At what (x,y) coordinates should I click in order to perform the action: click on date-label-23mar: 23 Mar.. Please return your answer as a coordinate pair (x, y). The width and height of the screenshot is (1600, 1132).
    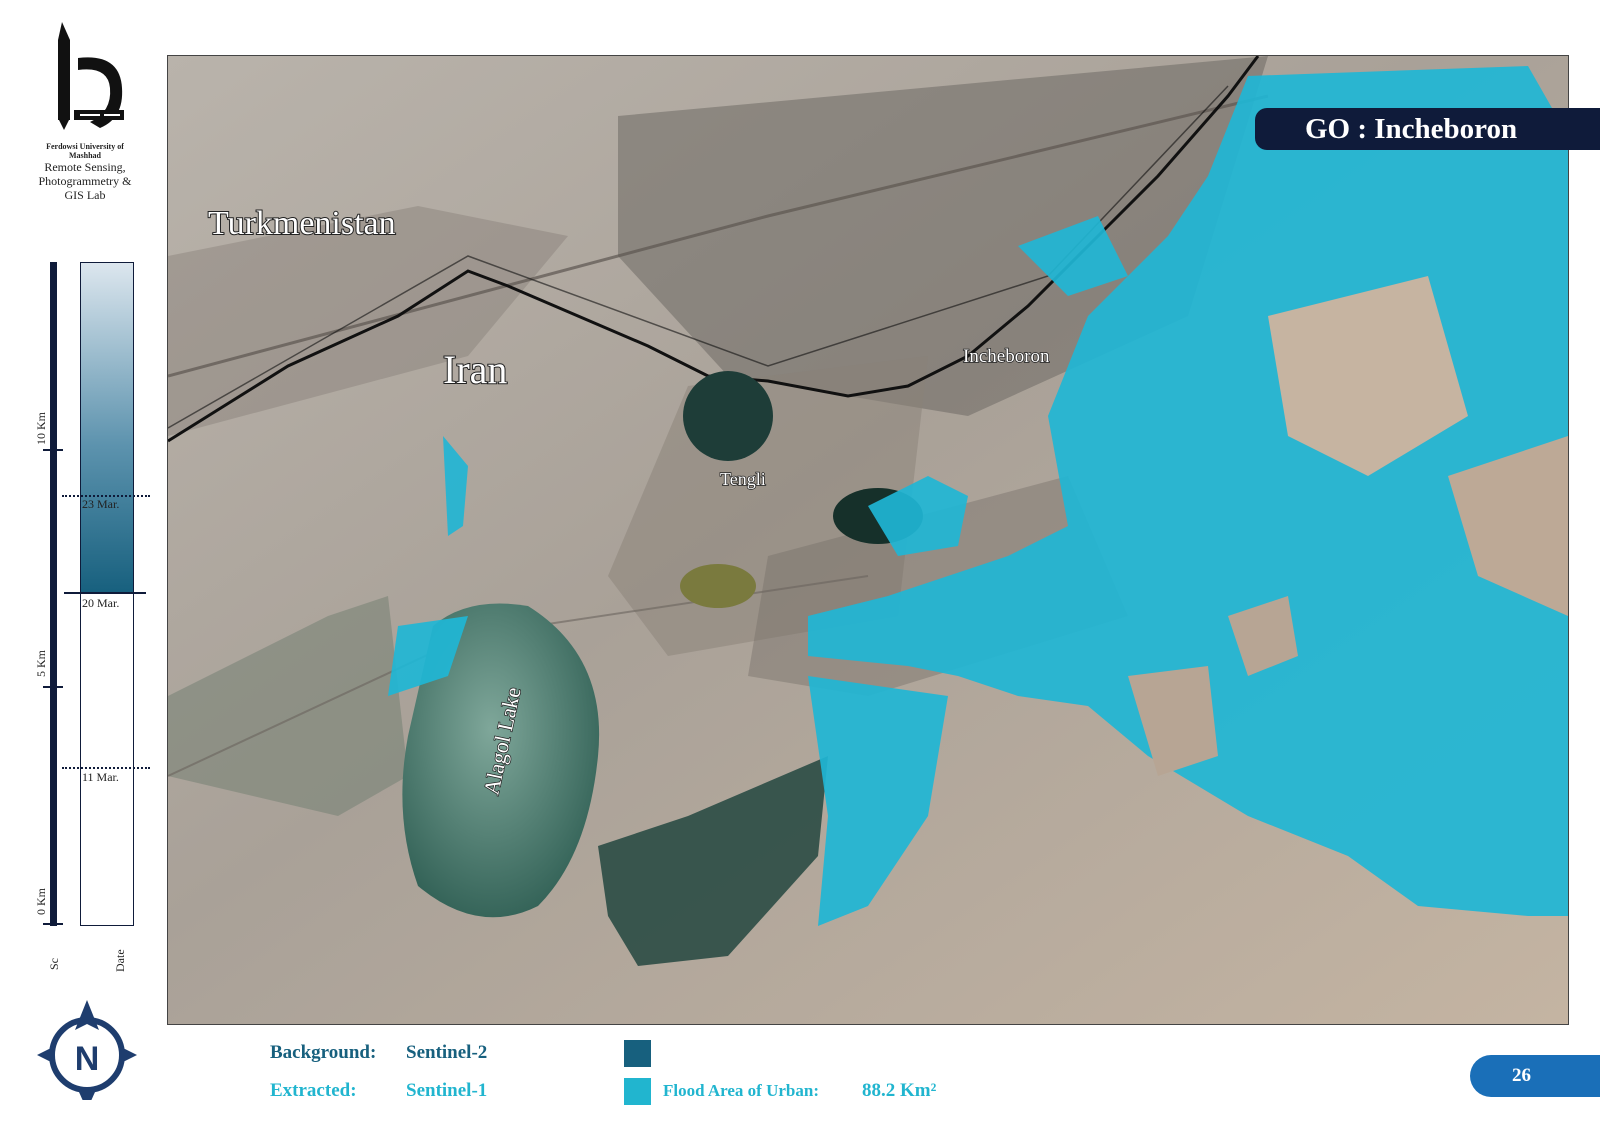
    Looking at the image, I should click on (101, 504).